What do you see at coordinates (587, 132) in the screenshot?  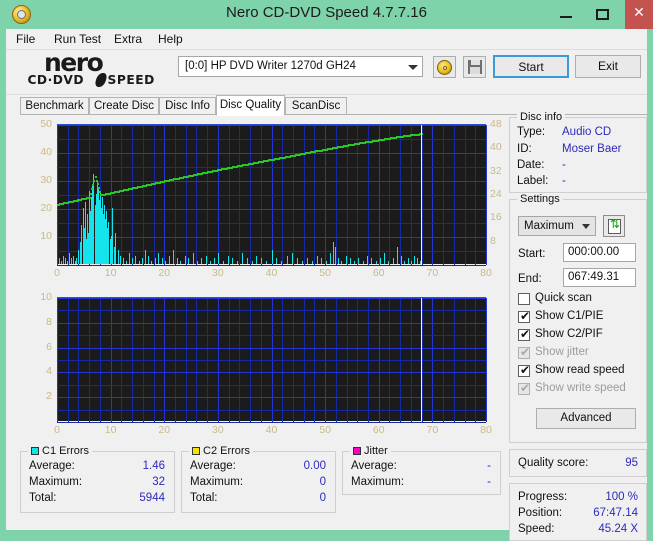 I see `disc-type-value: Audio CD` at bounding box center [587, 132].